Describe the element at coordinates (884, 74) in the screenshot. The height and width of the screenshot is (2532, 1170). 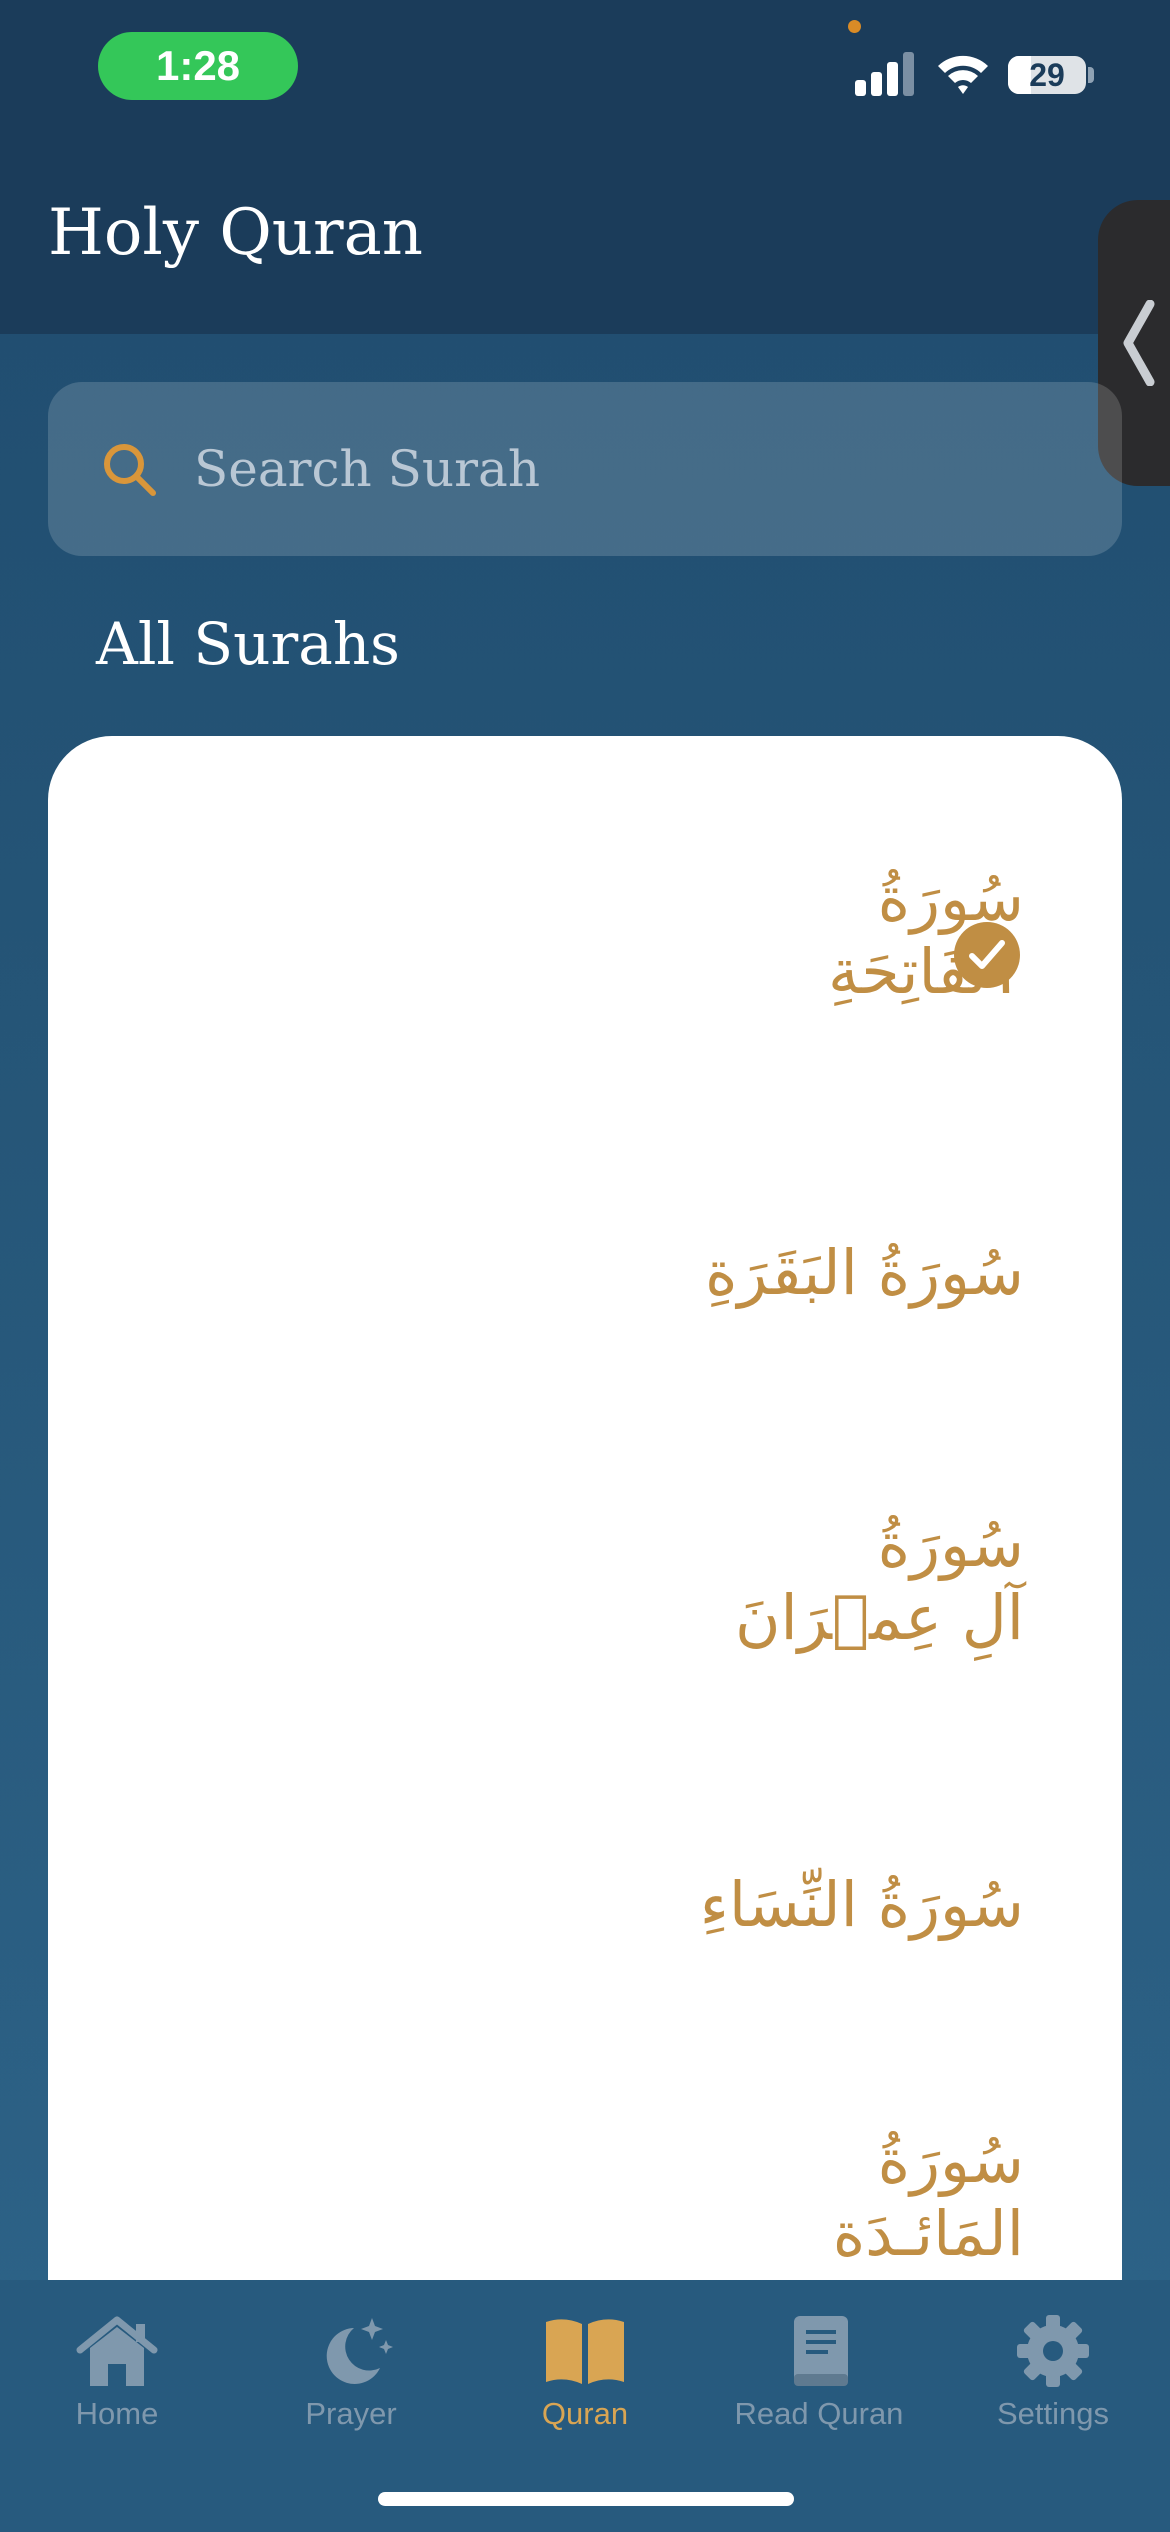
I see `cellular-signal-icon` at that location.